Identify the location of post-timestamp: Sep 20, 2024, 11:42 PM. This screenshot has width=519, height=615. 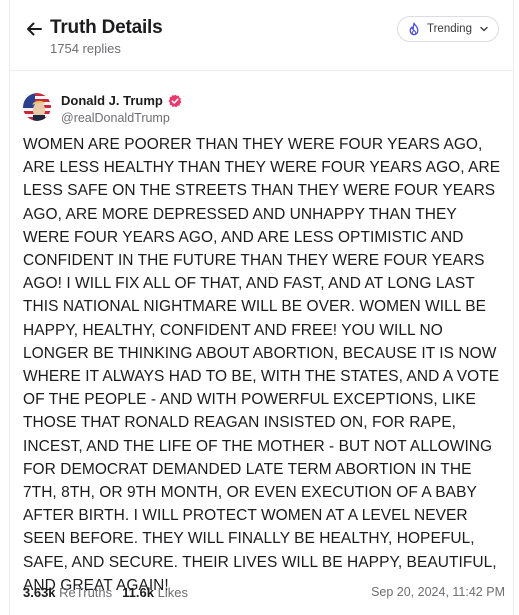
(438, 592).